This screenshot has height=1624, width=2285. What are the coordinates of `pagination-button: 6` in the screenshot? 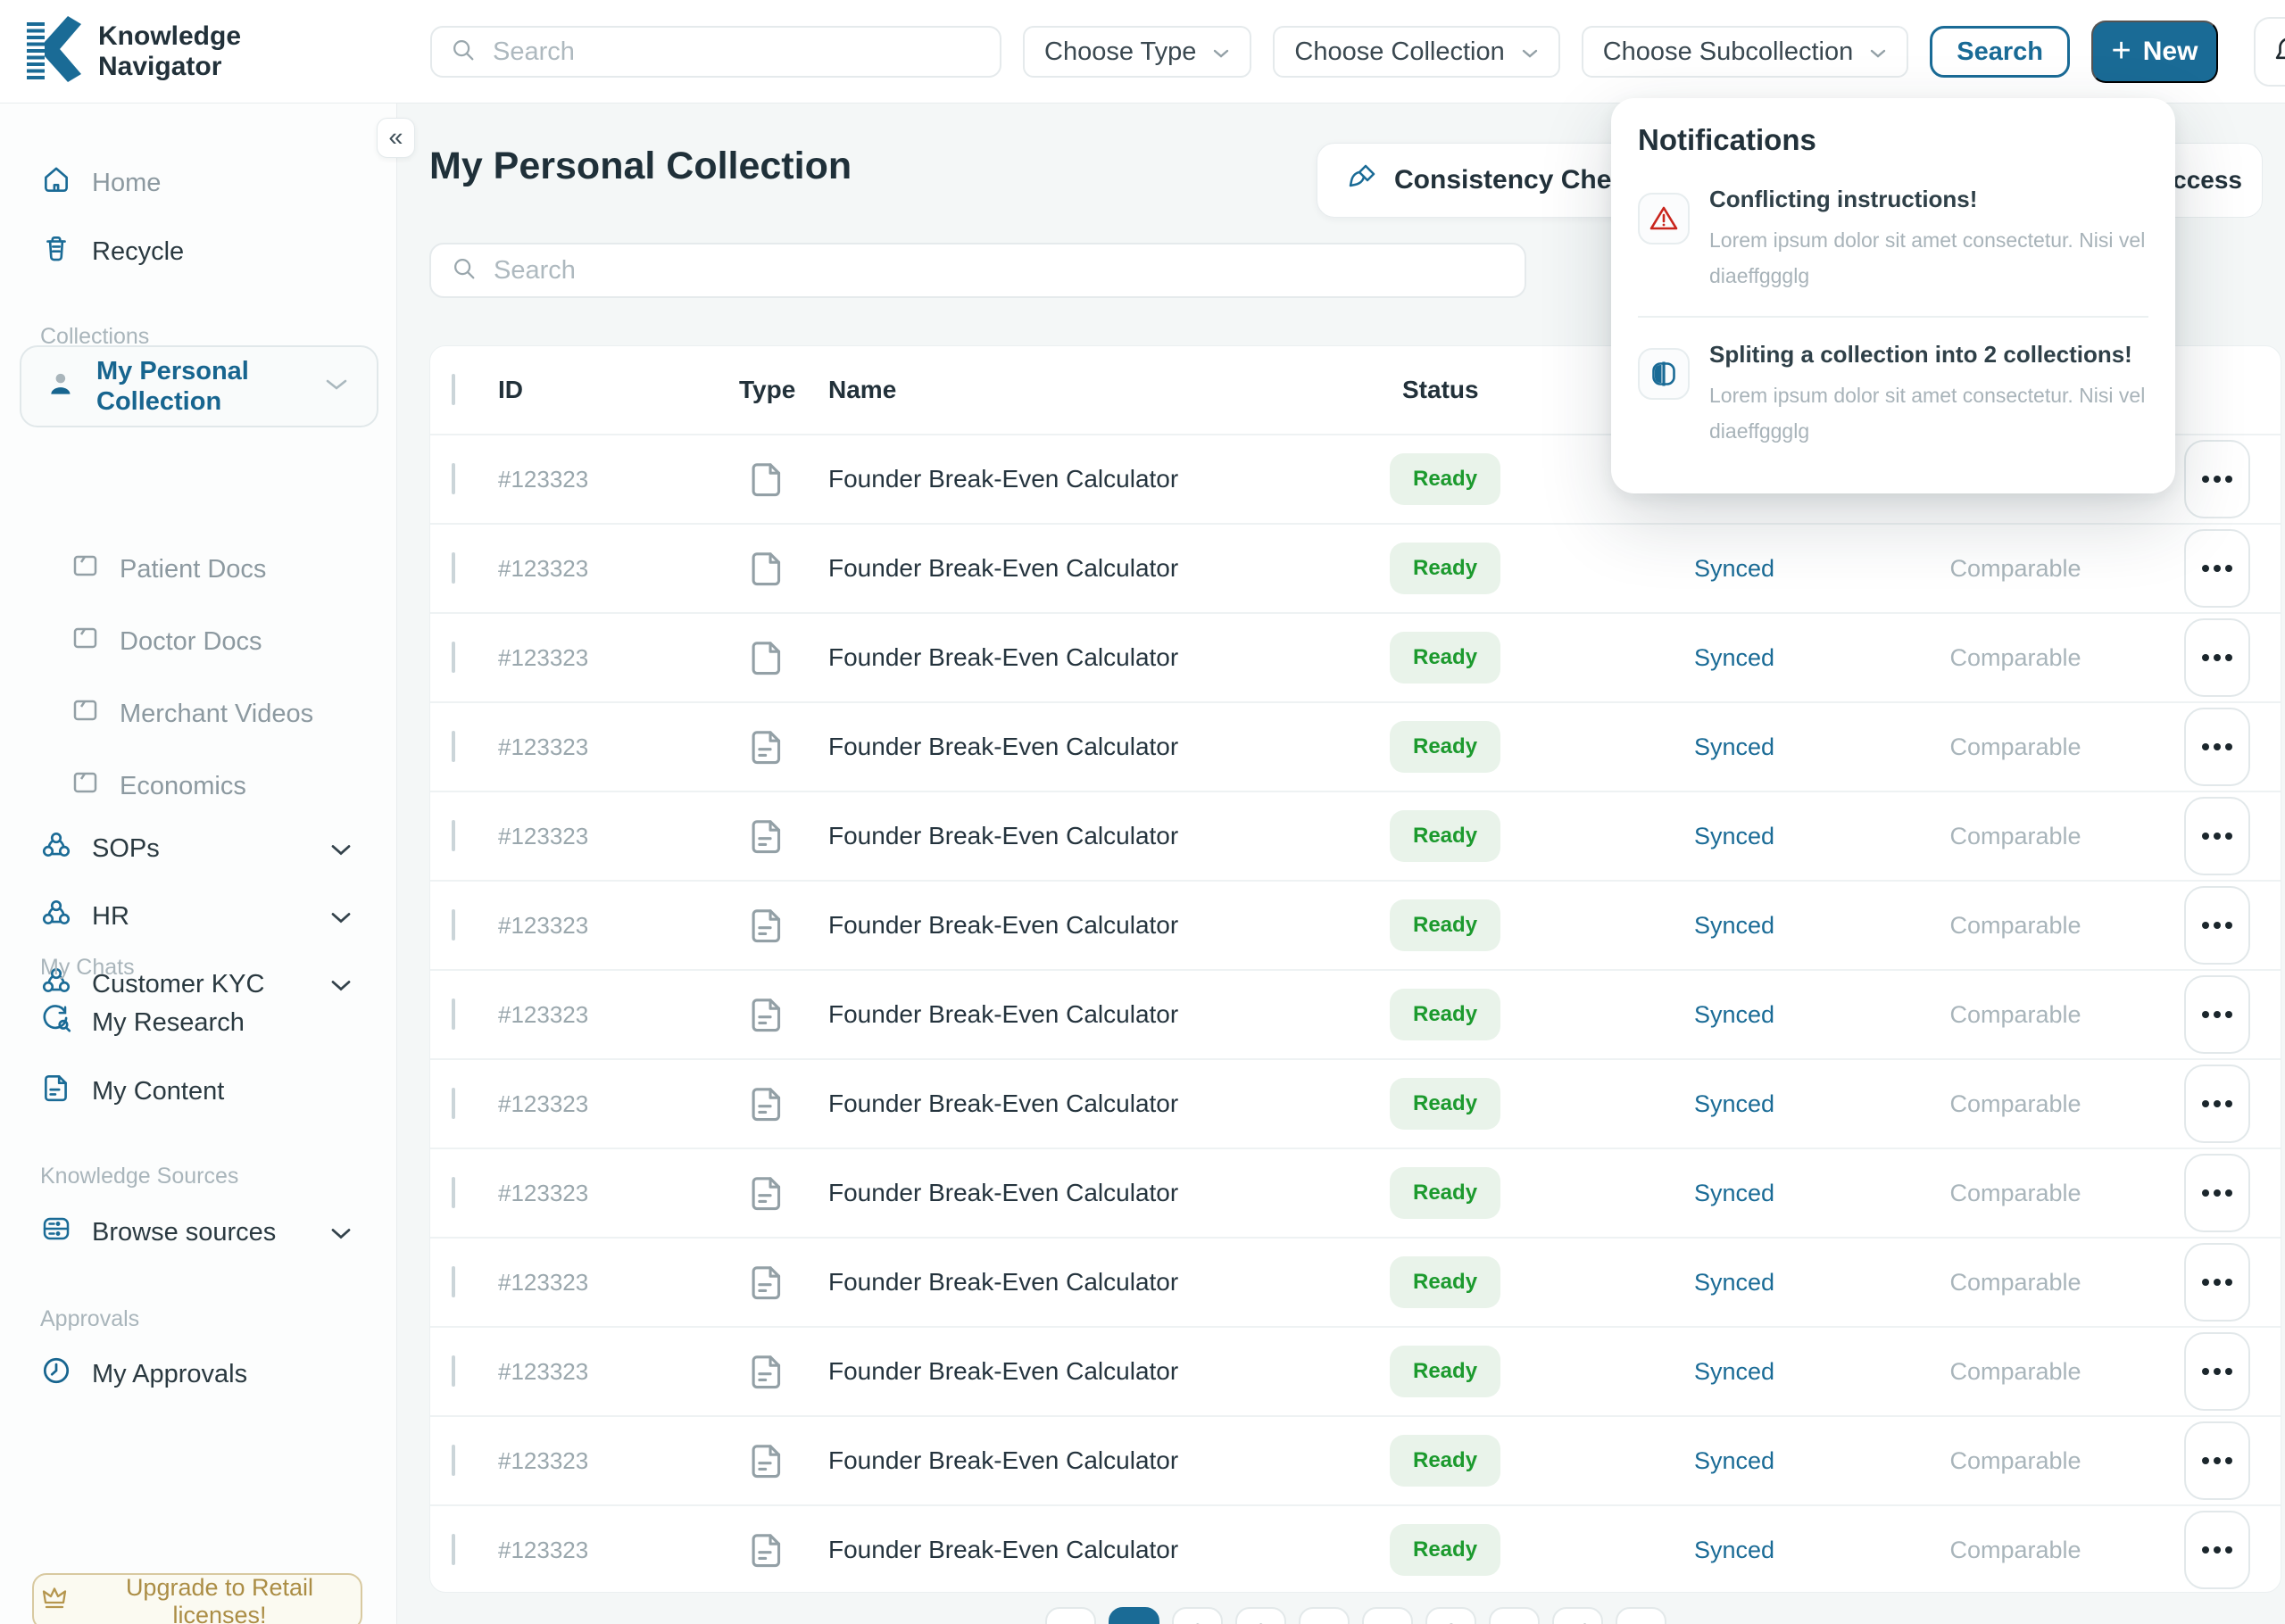 It's located at (1450, 1615).